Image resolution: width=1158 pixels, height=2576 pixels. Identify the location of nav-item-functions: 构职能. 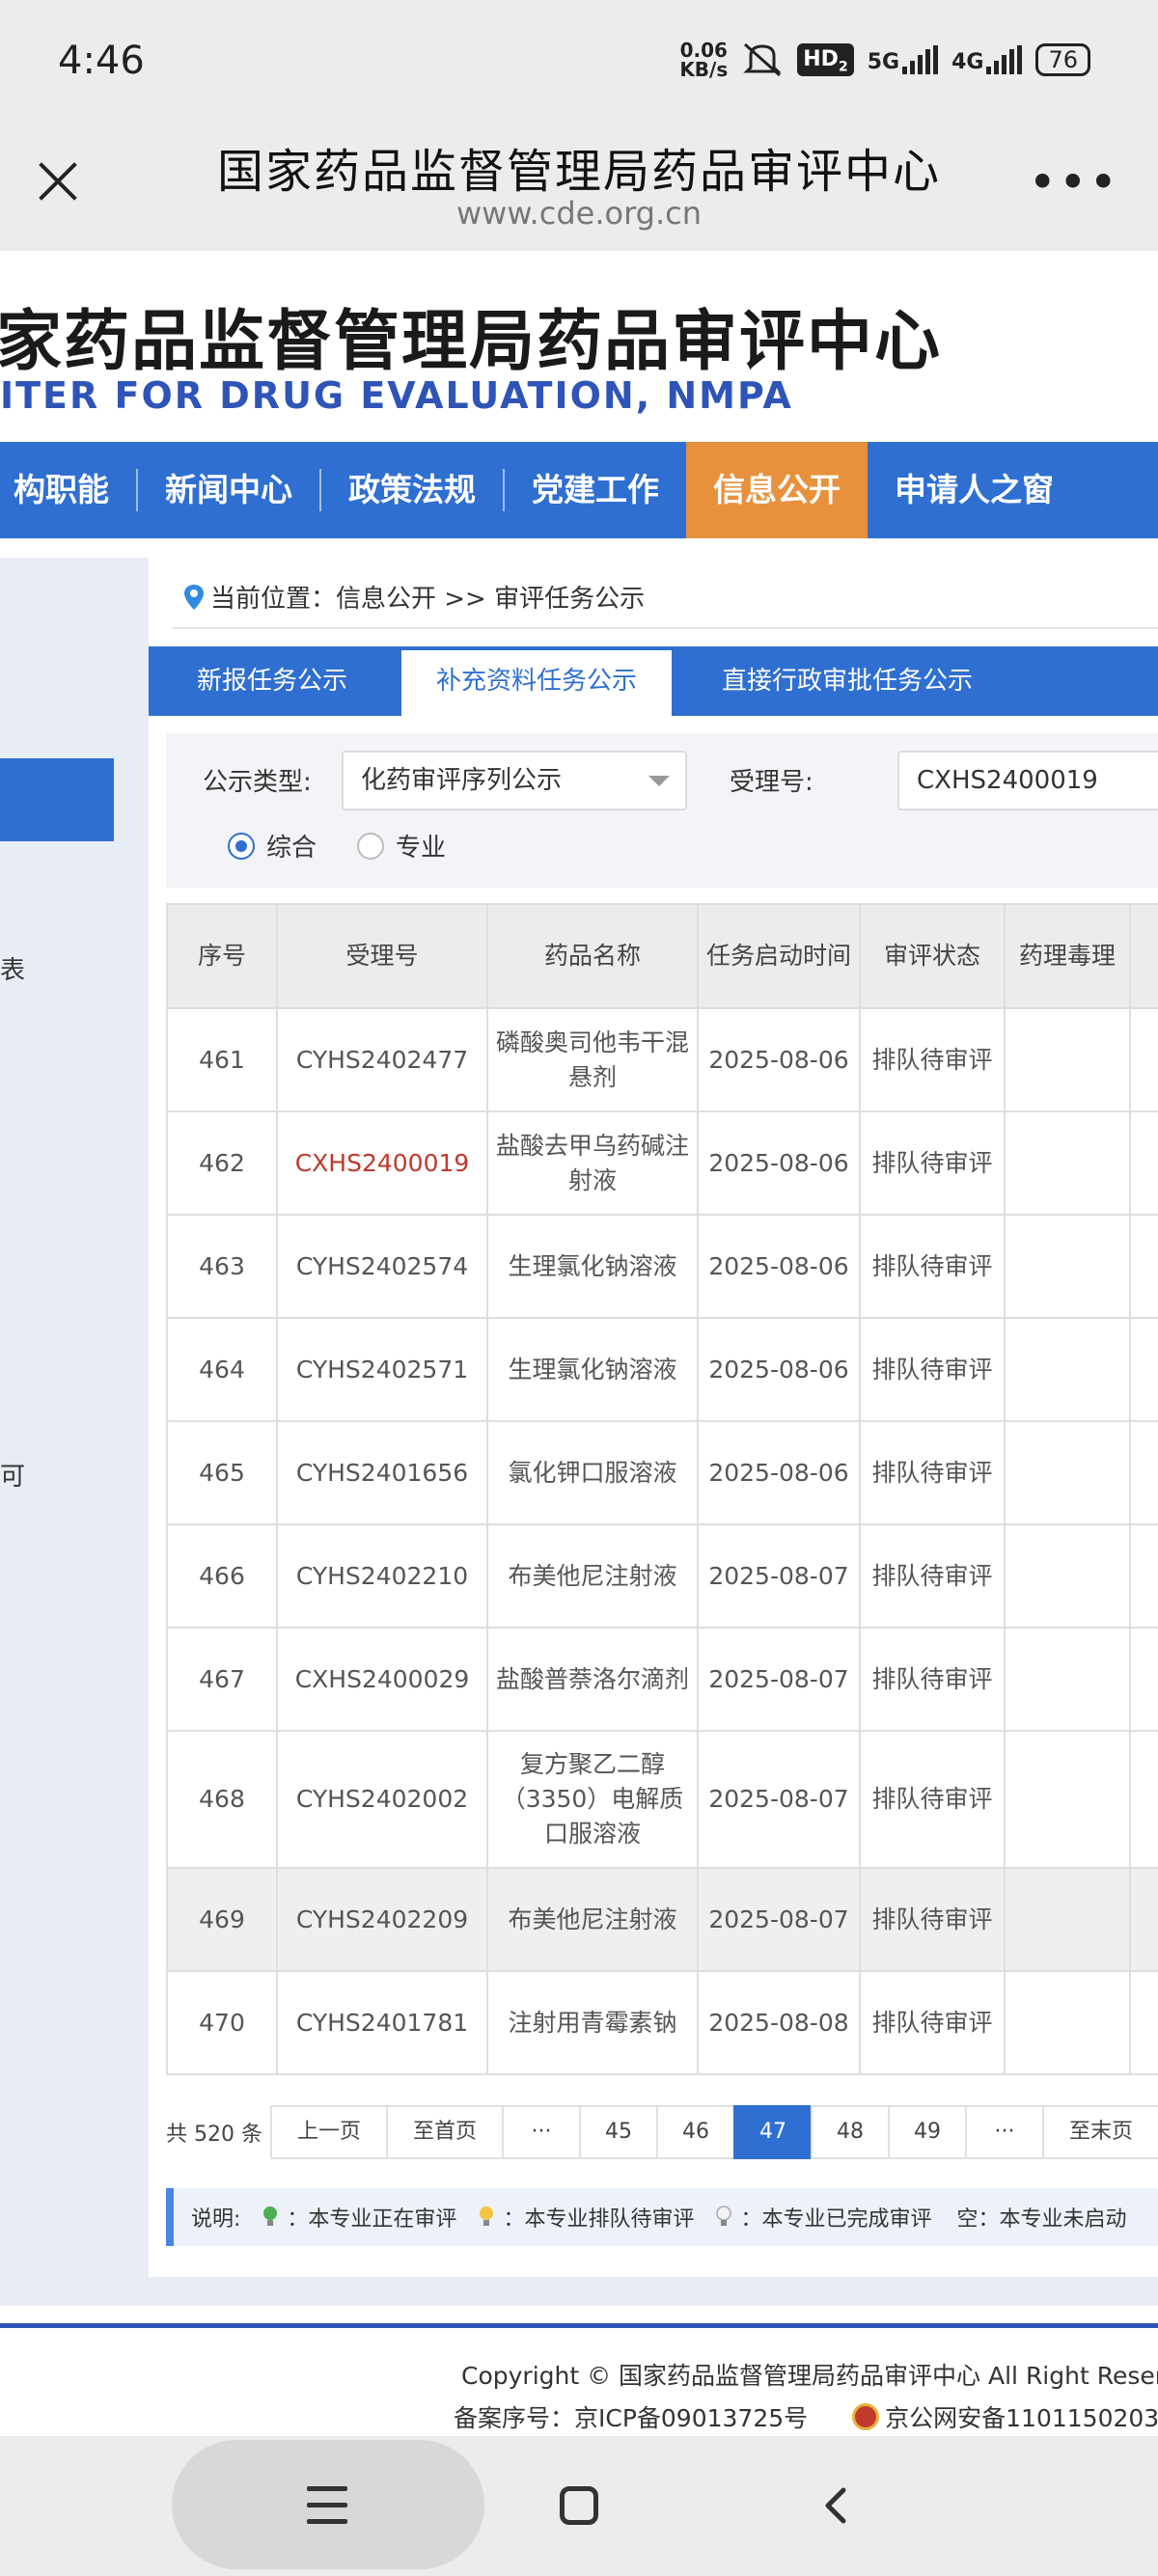
(68, 490).